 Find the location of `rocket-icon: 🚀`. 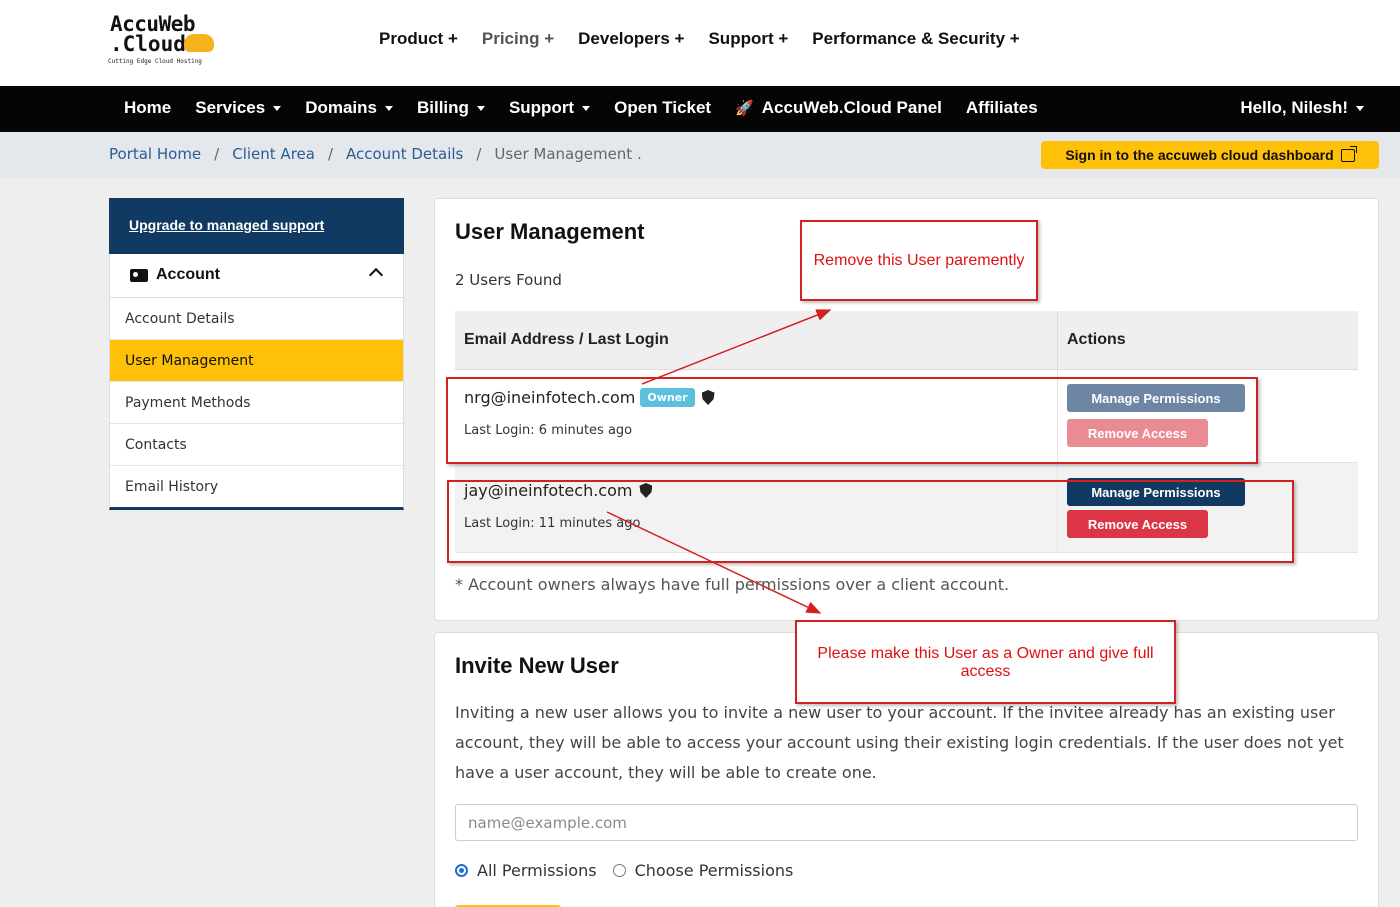

rocket-icon: 🚀 is located at coordinates (744, 108).